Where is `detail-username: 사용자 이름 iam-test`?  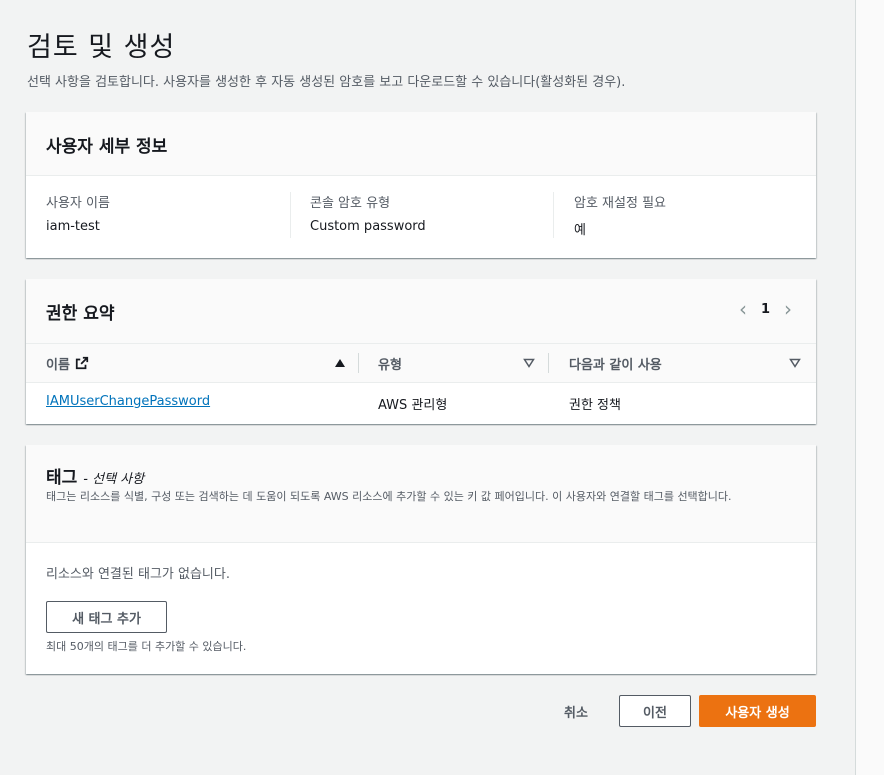
detail-username: 사용자 이름 iam-test is located at coordinates (78, 216).